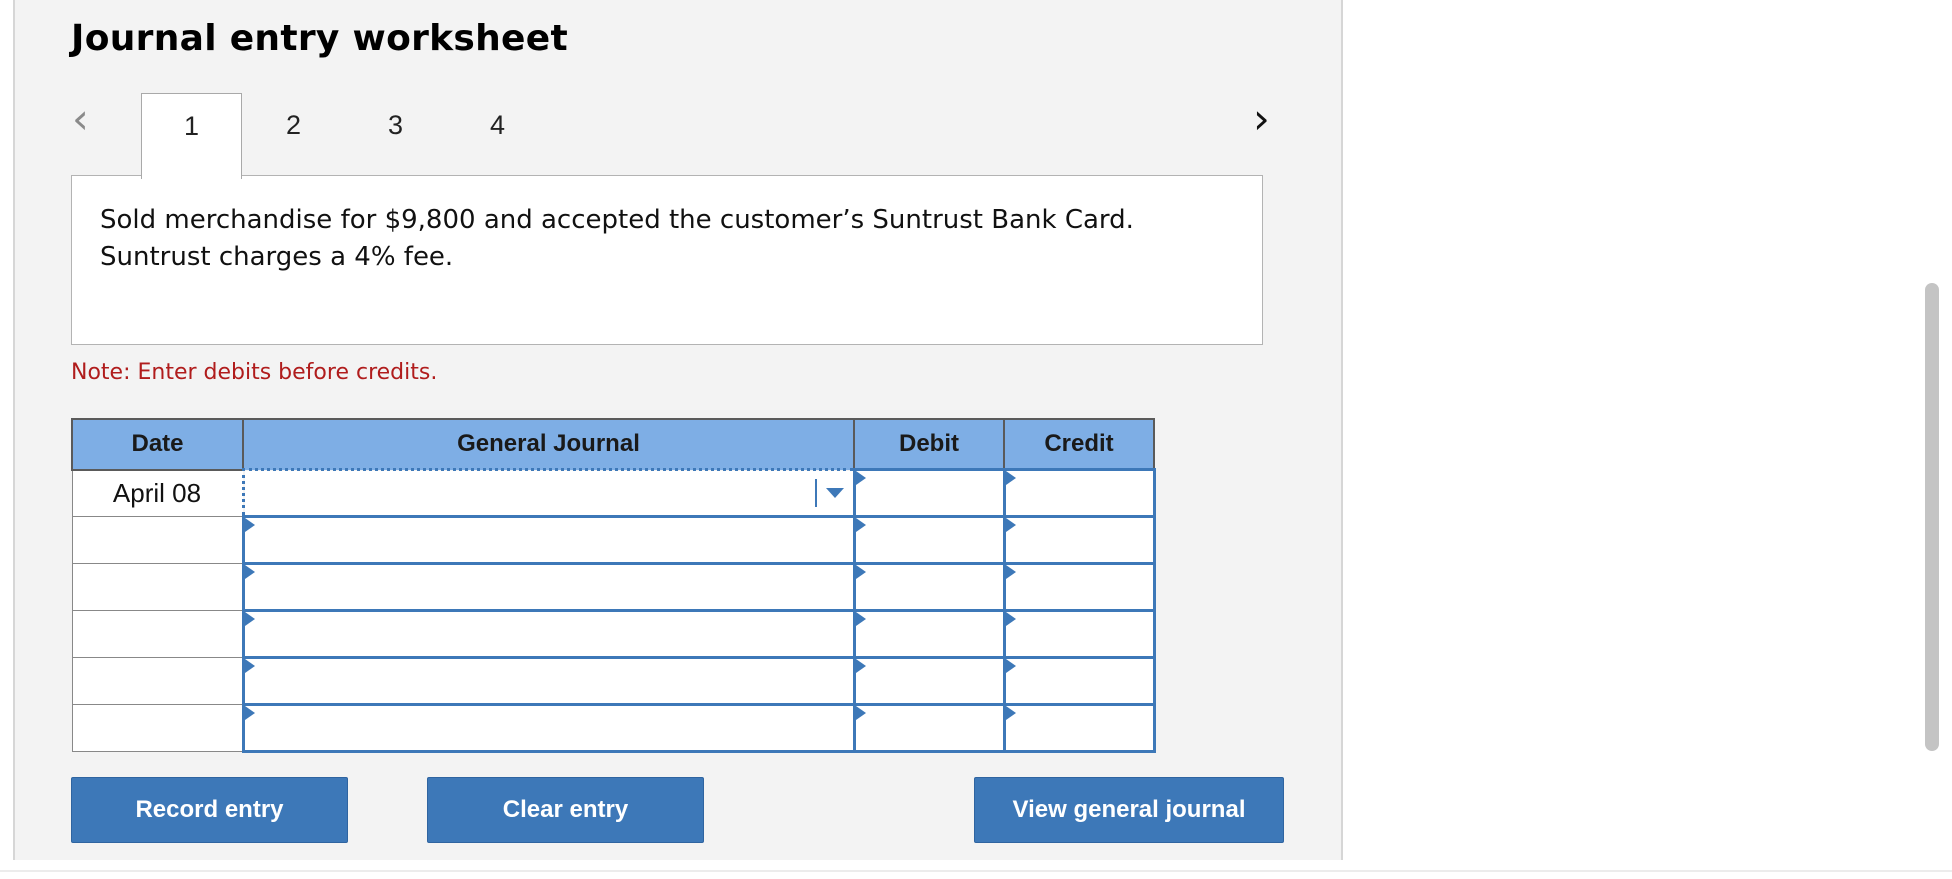 The width and height of the screenshot is (1952, 879). Describe the element at coordinates (157, 493) in the screenshot. I see `date-cell: April 08` at that location.